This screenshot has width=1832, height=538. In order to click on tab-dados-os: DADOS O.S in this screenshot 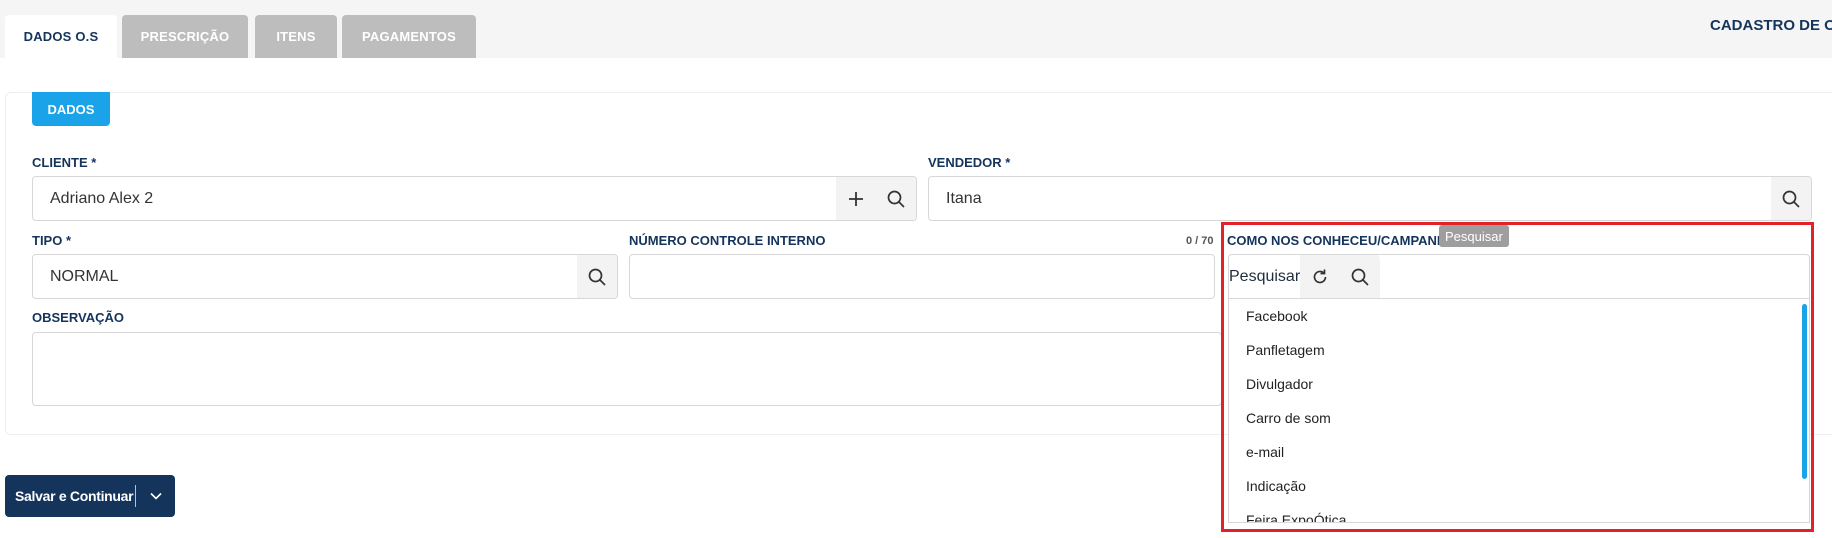, I will do `click(61, 36)`.